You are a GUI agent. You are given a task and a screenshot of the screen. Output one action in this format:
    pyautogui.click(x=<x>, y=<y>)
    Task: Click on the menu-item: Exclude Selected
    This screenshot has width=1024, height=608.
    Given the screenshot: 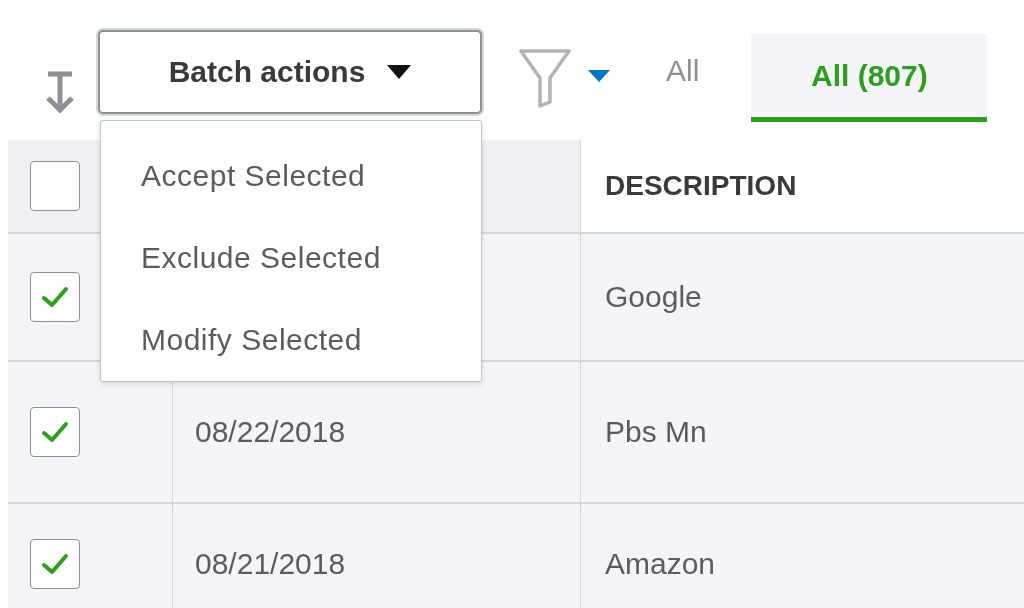 What is the action you would take?
    pyautogui.click(x=291, y=258)
    